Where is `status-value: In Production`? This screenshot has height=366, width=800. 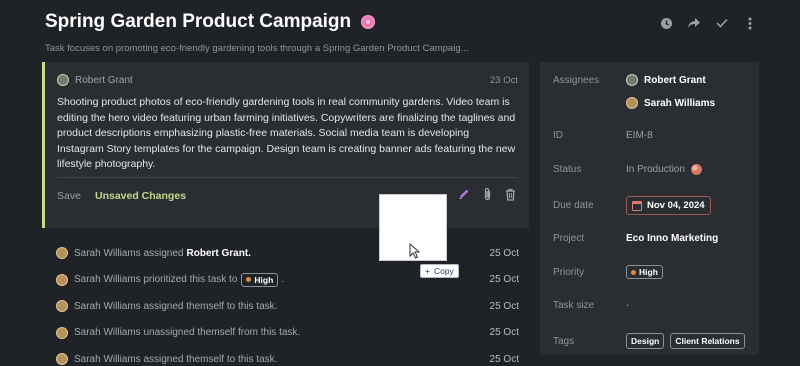
status-value: In Production is located at coordinates (664, 169).